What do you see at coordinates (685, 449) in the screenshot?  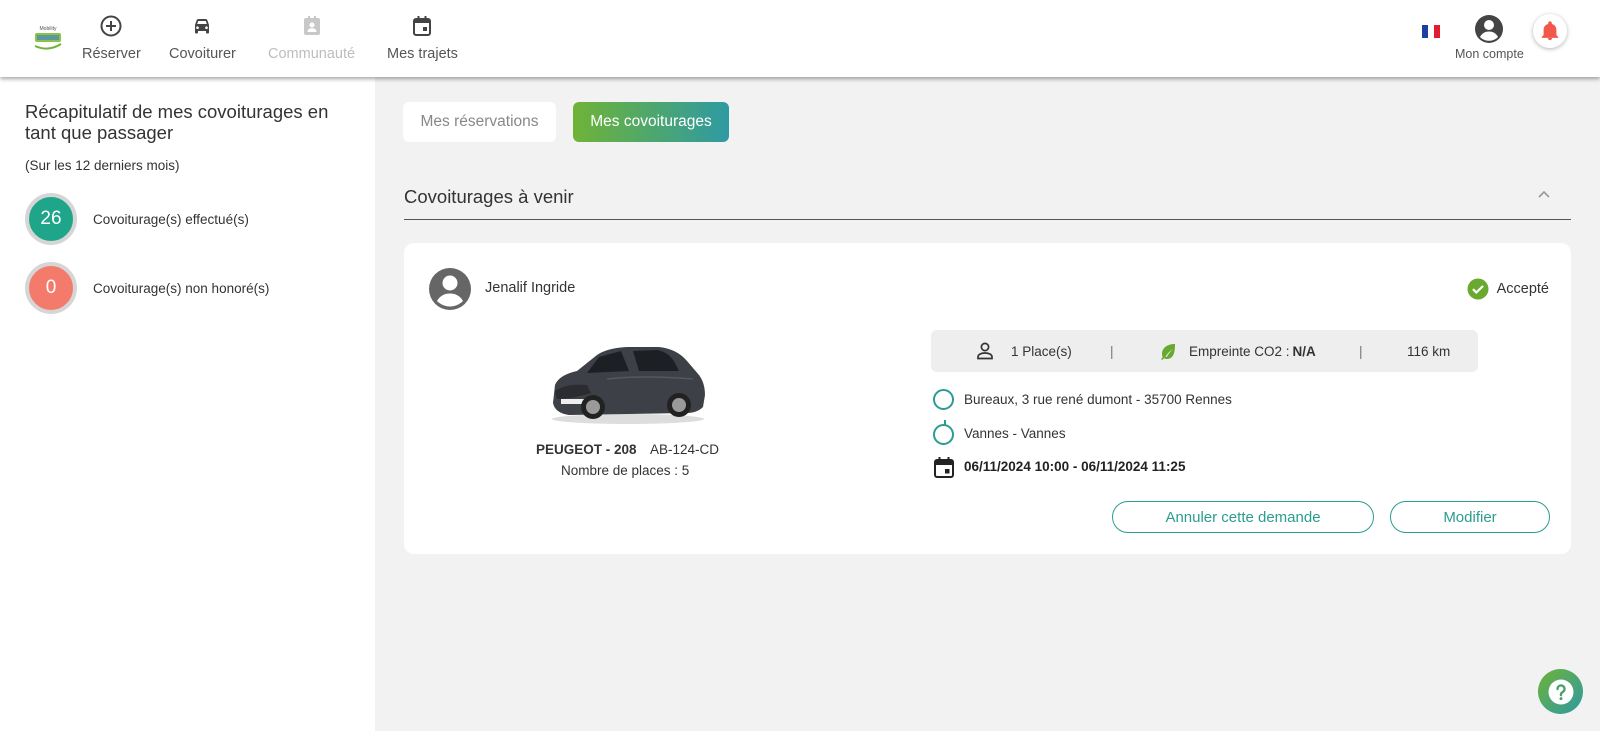 I see `car-plate: AB-124-CD` at bounding box center [685, 449].